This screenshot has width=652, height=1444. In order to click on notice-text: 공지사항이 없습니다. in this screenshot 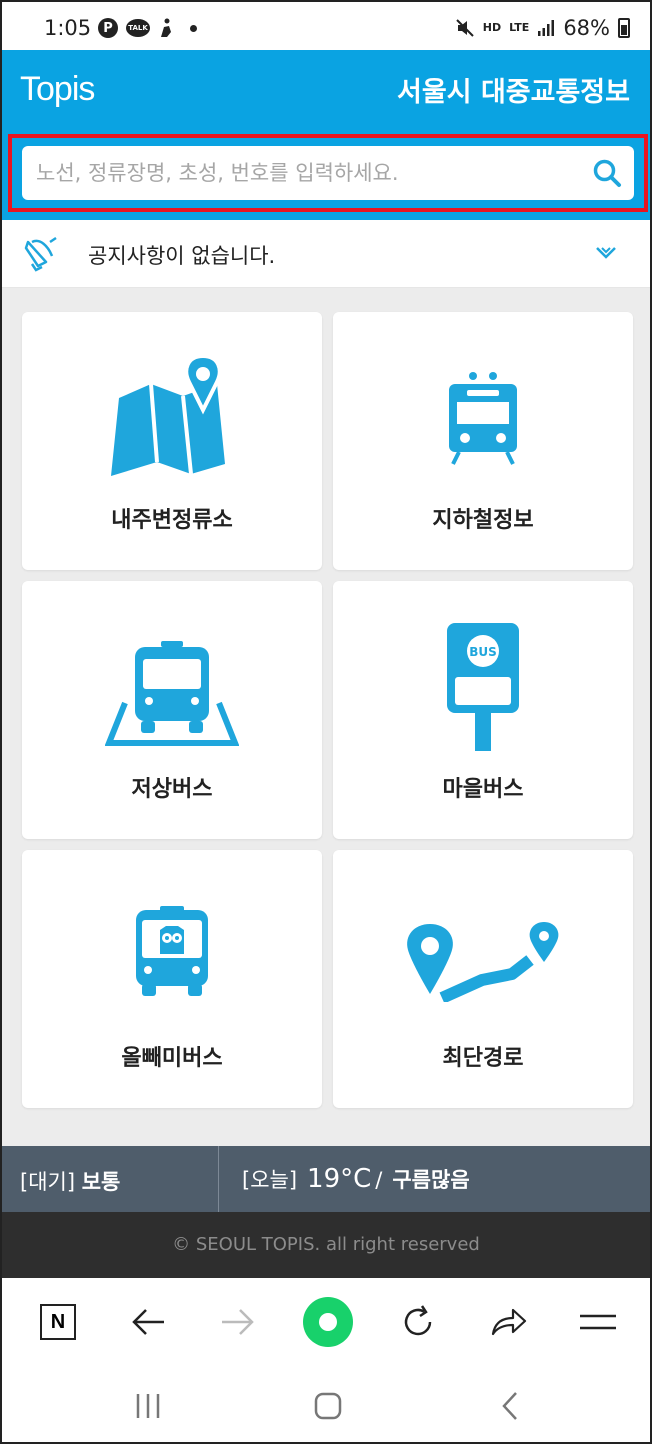, I will do `click(182, 256)`.